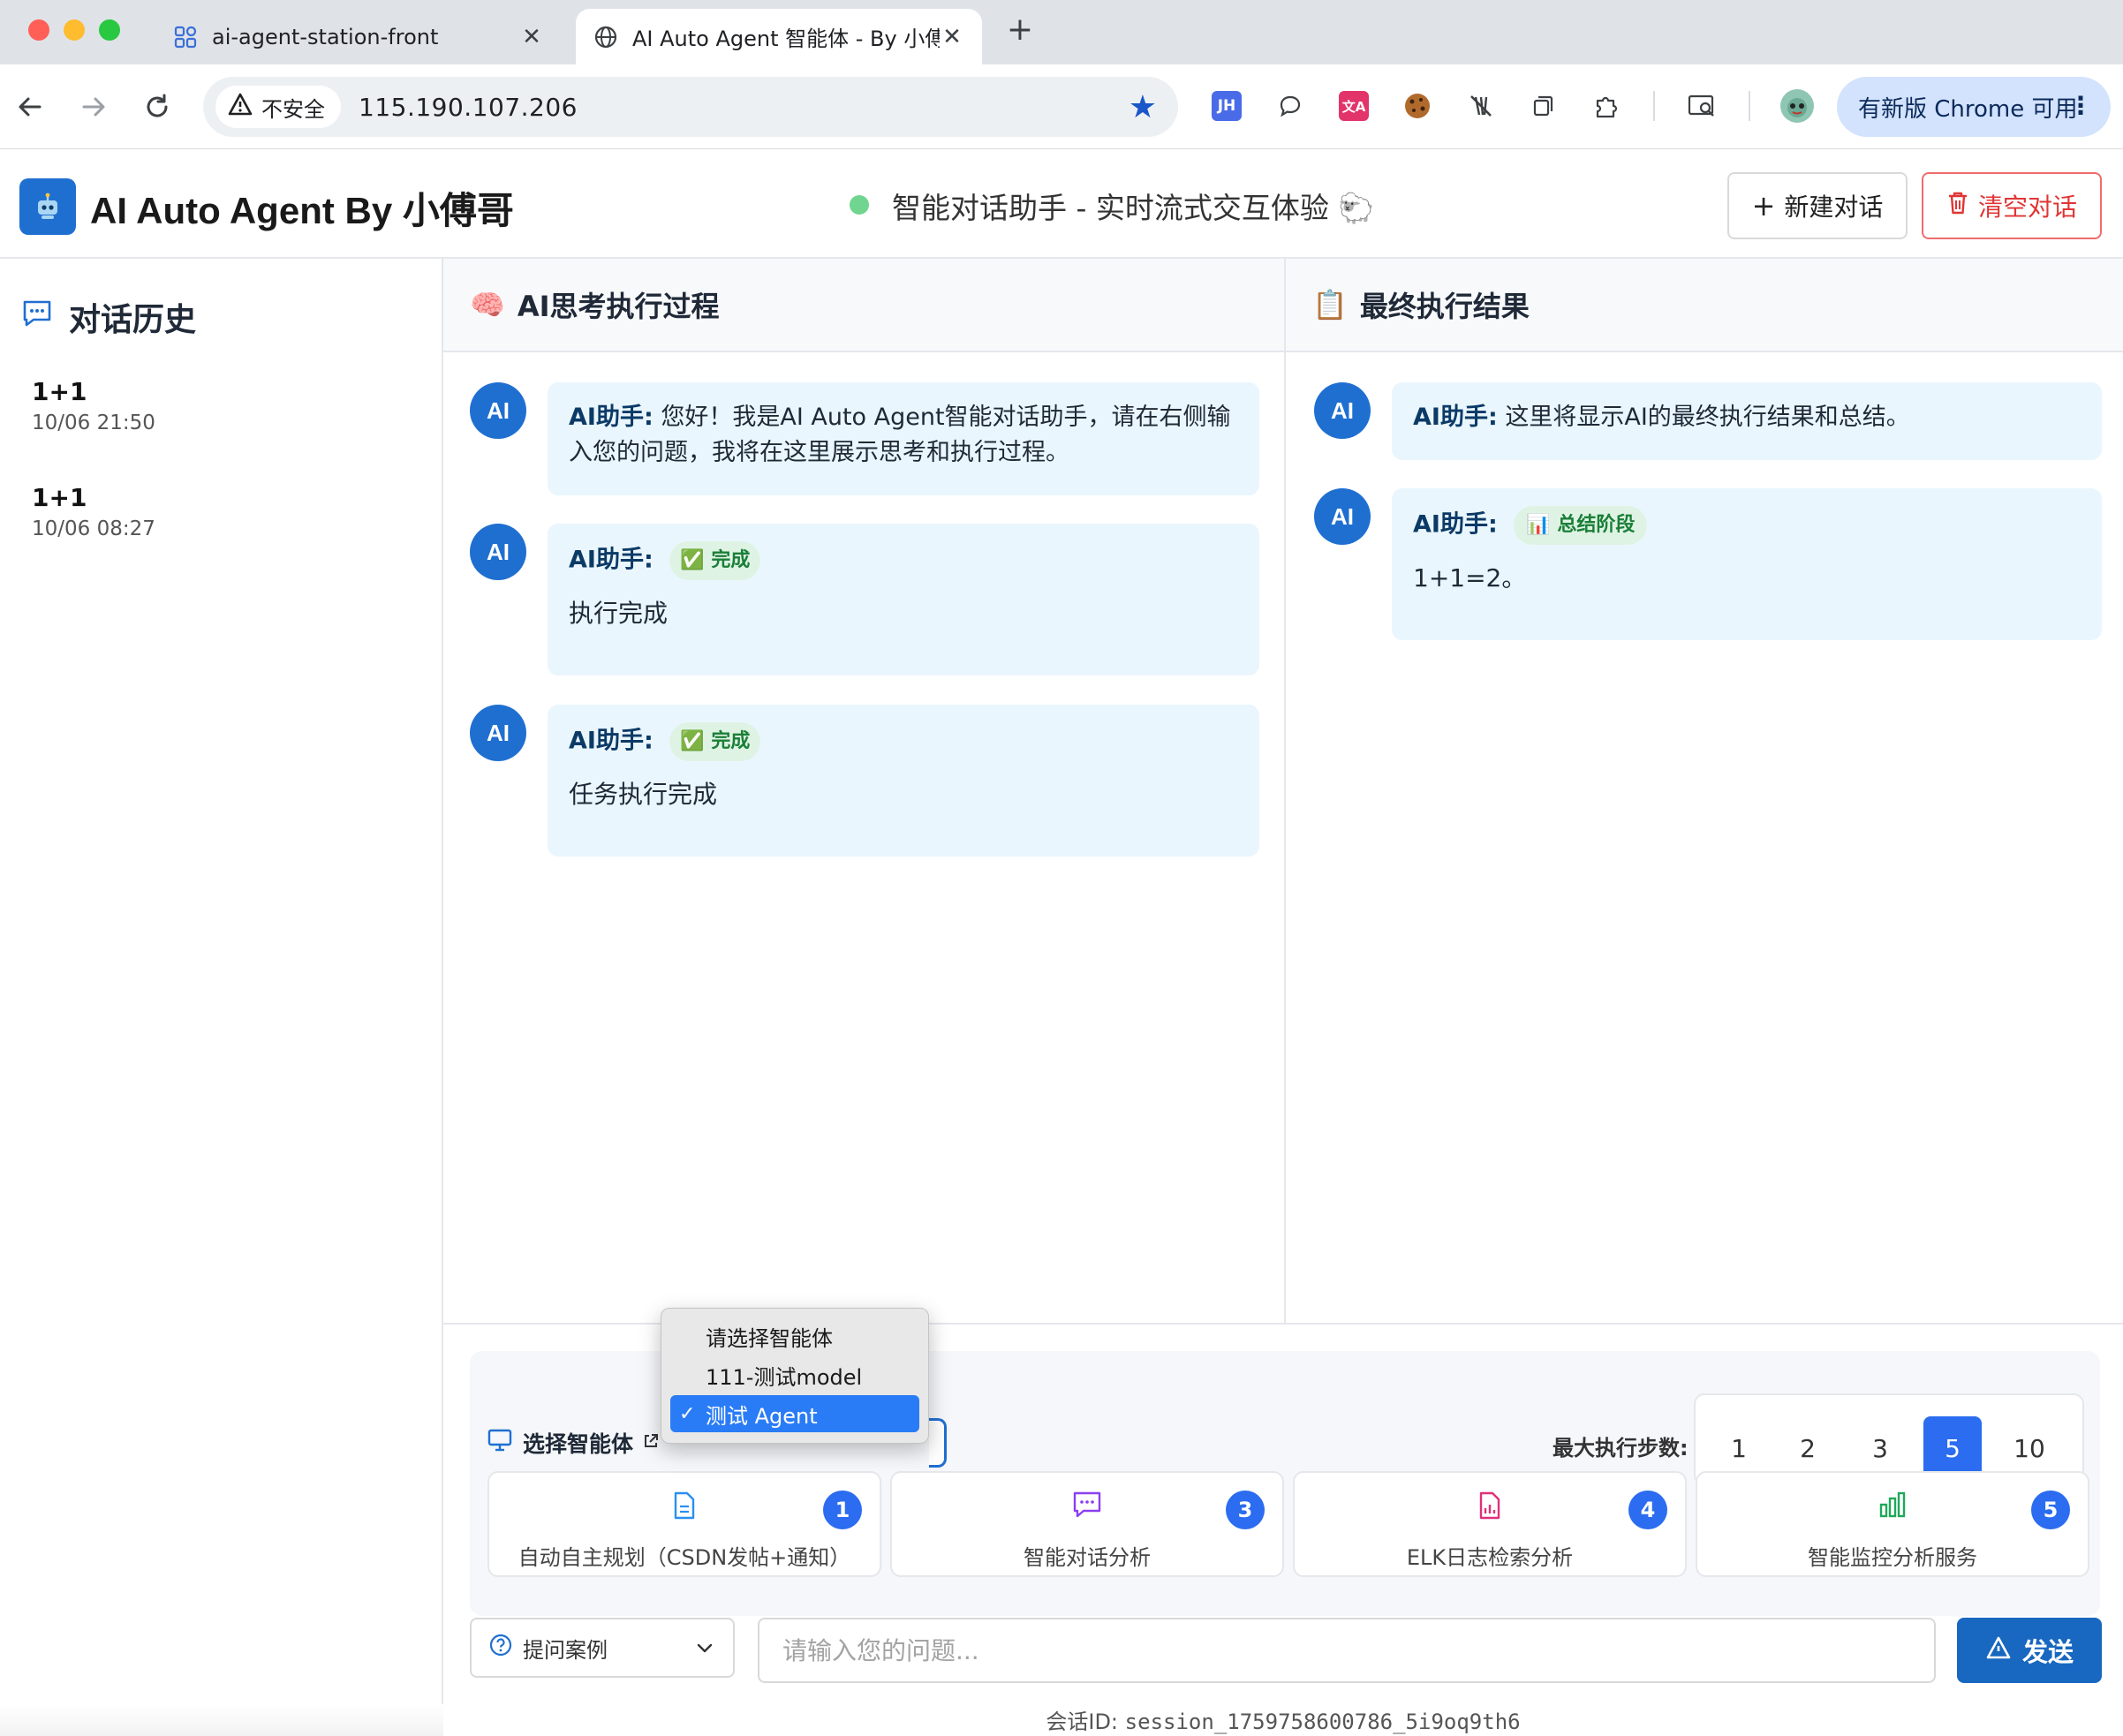 This screenshot has width=2123, height=1736. What do you see at coordinates (1798, 106) in the screenshot?
I see `profile-avatar-icon` at bounding box center [1798, 106].